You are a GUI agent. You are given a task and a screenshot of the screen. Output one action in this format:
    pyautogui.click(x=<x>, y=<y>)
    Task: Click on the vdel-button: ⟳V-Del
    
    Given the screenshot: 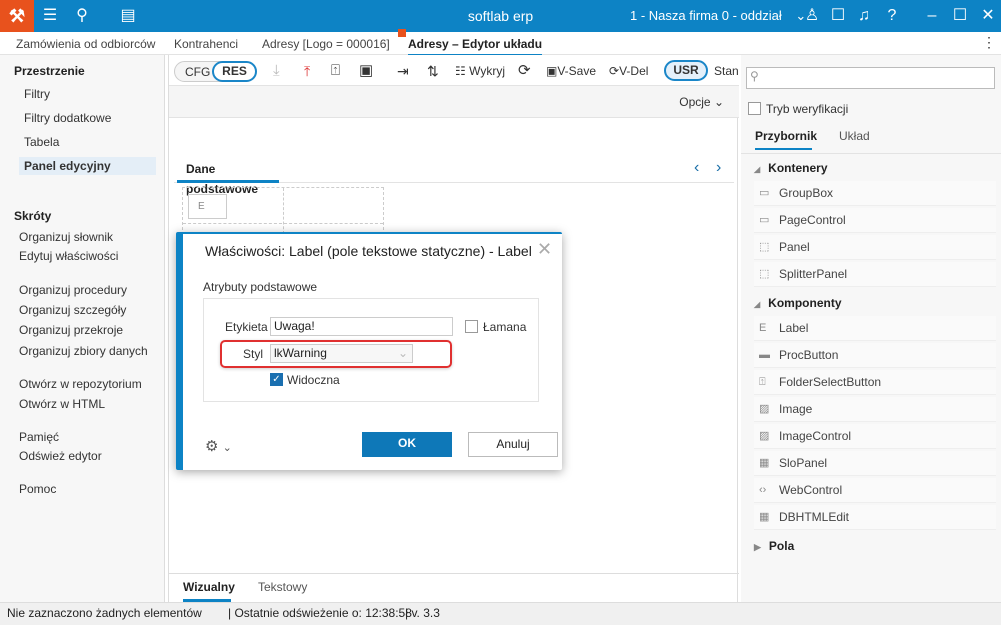 What is the action you would take?
    pyautogui.click(x=628, y=71)
    